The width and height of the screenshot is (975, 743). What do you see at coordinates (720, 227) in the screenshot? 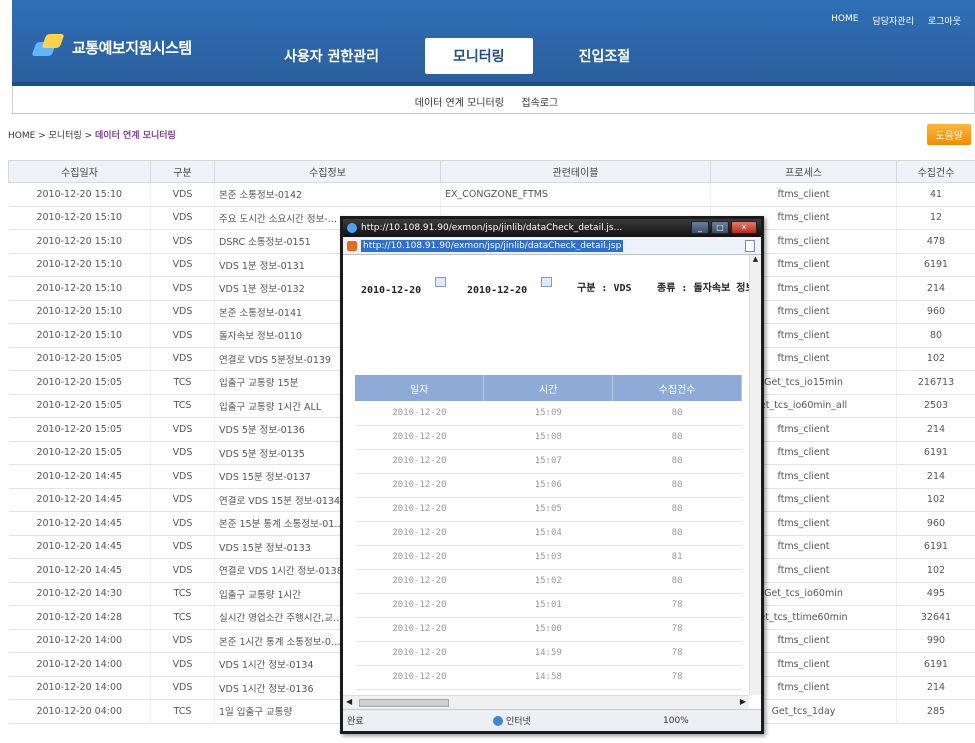
I see `maximize-button: □` at bounding box center [720, 227].